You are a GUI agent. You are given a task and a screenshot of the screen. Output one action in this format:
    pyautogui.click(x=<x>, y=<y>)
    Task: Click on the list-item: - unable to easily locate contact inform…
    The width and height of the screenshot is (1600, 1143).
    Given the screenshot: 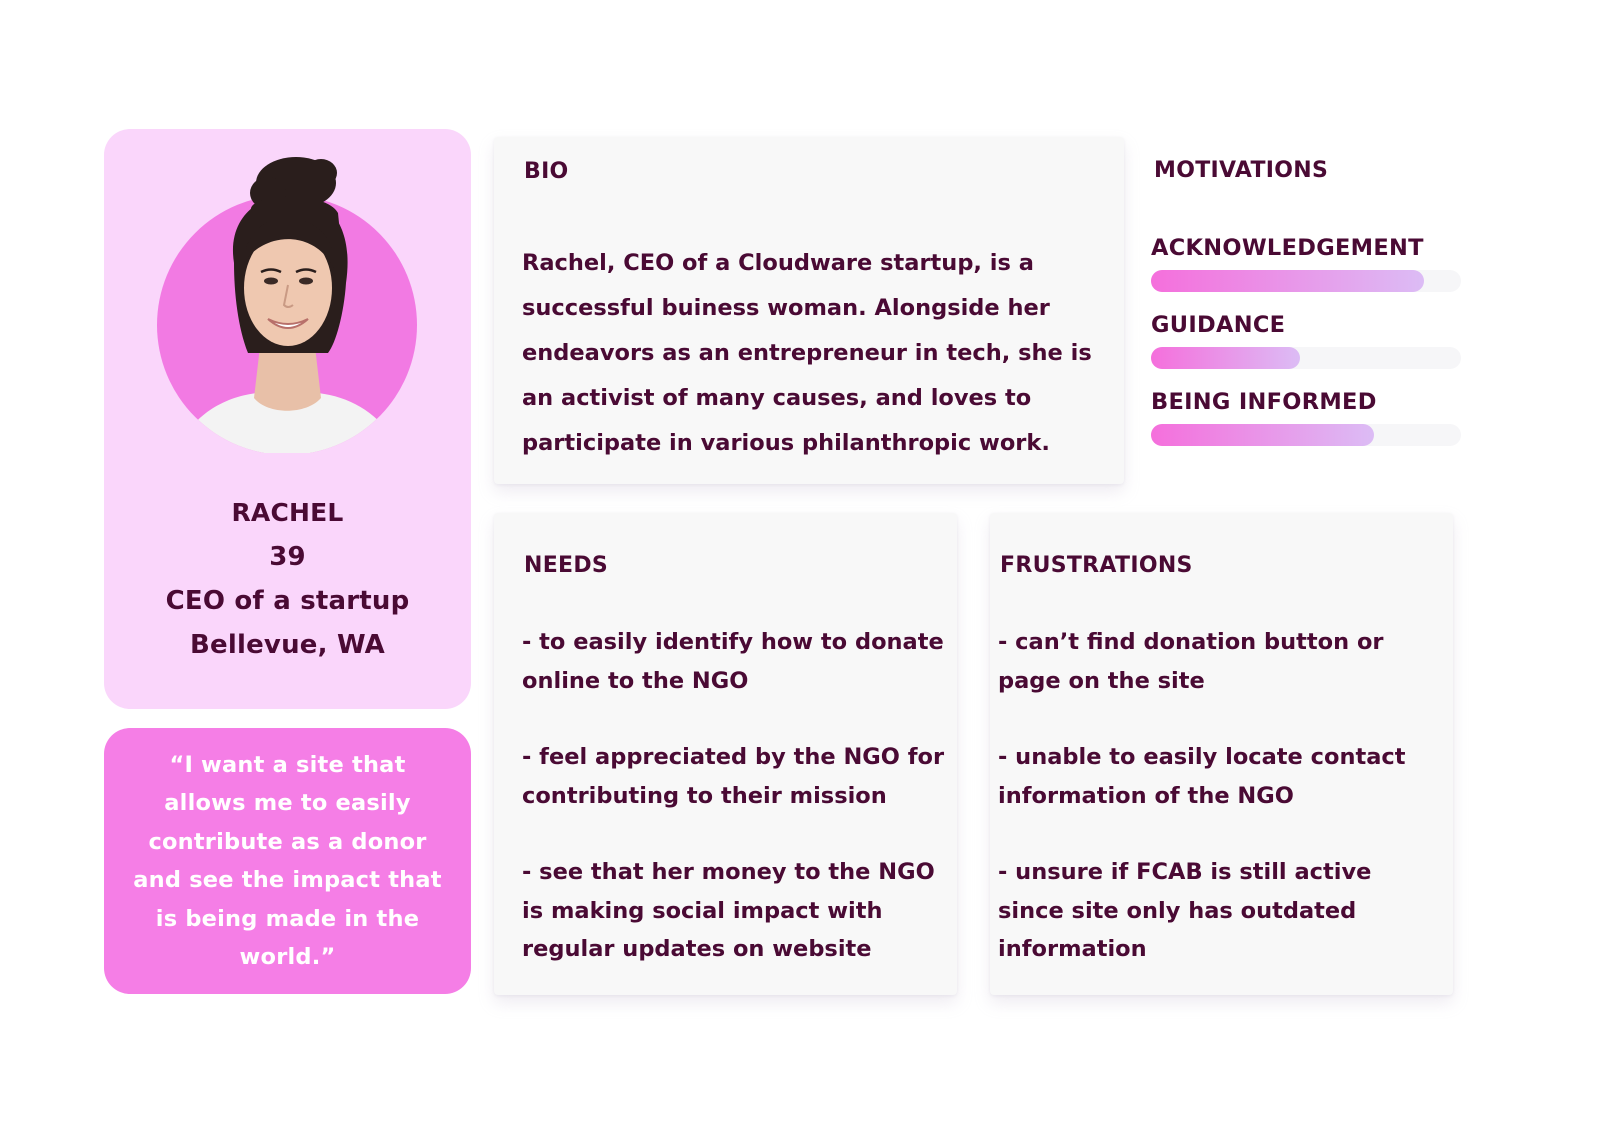 What is the action you would take?
    pyautogui.click(x=1202, y=776)
    